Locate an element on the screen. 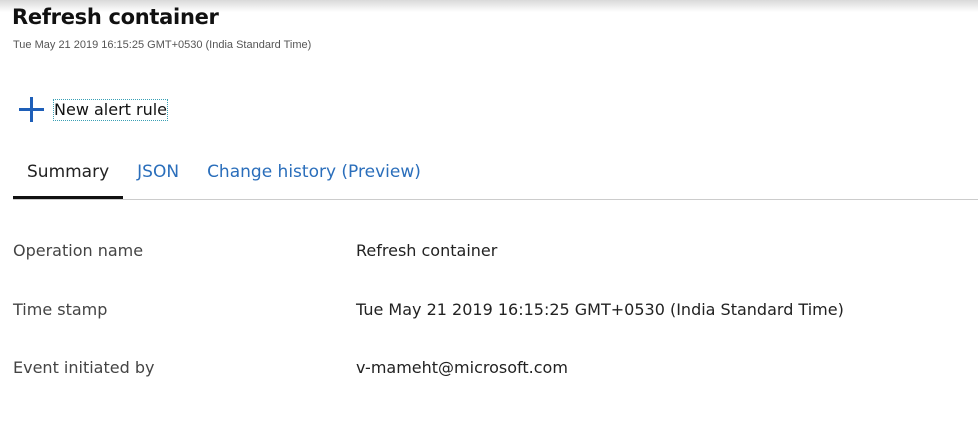  field-value: Refresh container is located at coordinates (427, 250).